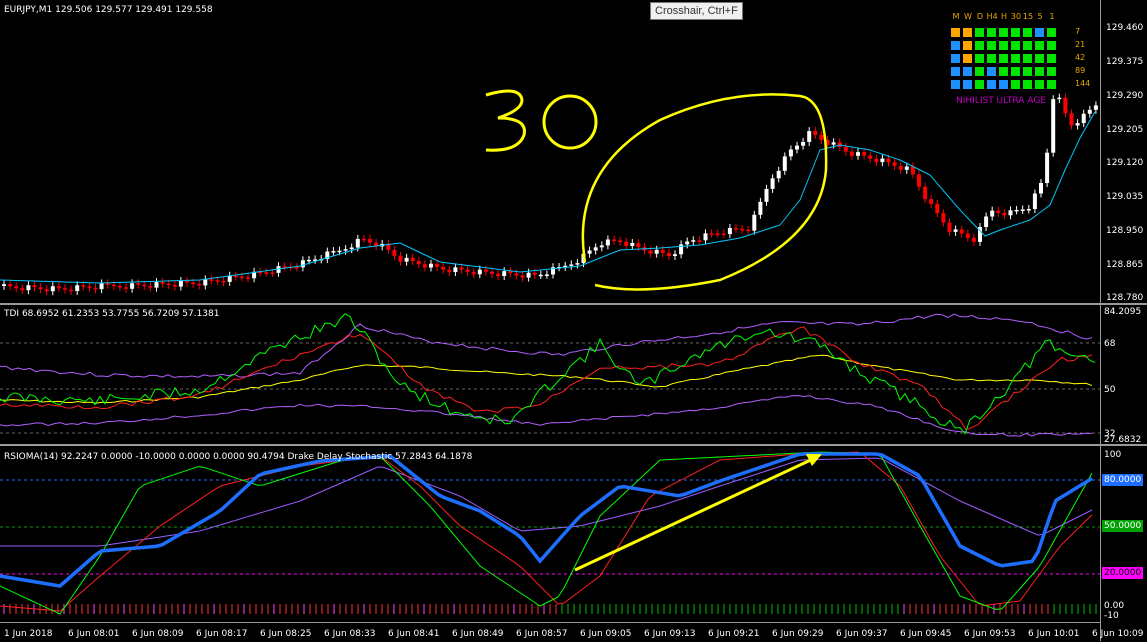 The height and width of the screenshot is (642, 1147). What do you see at coordinates (1125, 163) in the screenshot?
I see `price-label: 129.120` at bounding box center [1125, 163].